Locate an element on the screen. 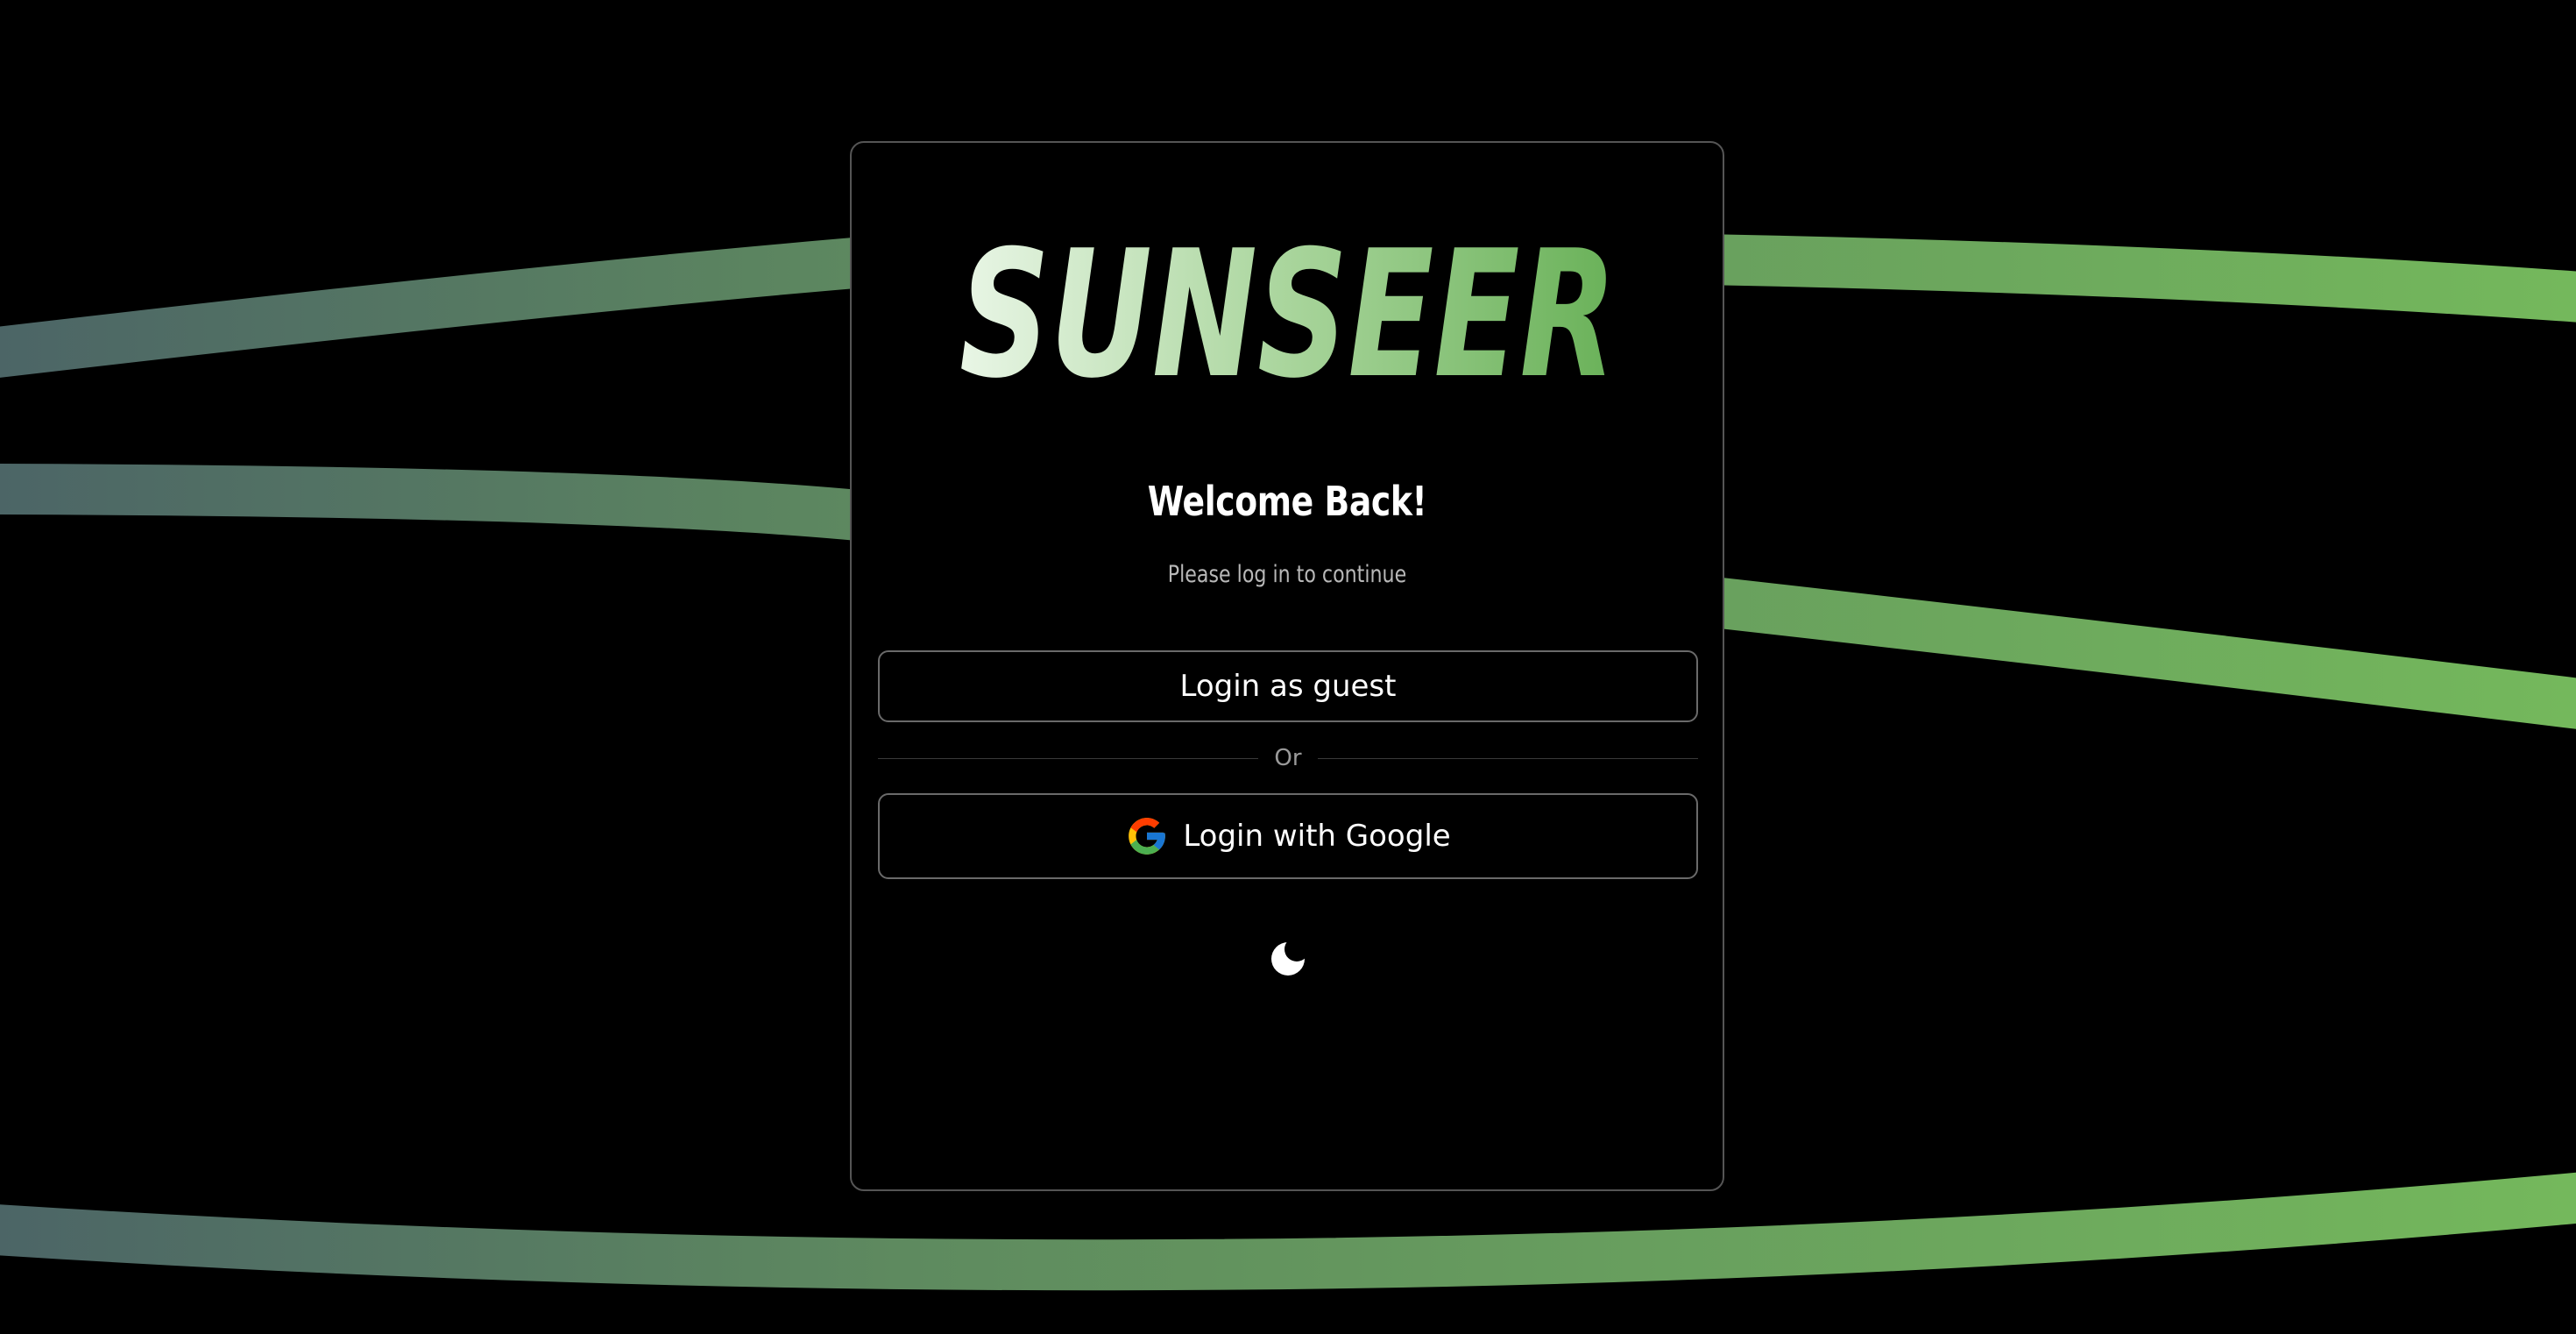 Image resolution: width=2576 pixels, height=1334 pixels. page-title: Welcome Back! is located at coordinates (1287, 501).